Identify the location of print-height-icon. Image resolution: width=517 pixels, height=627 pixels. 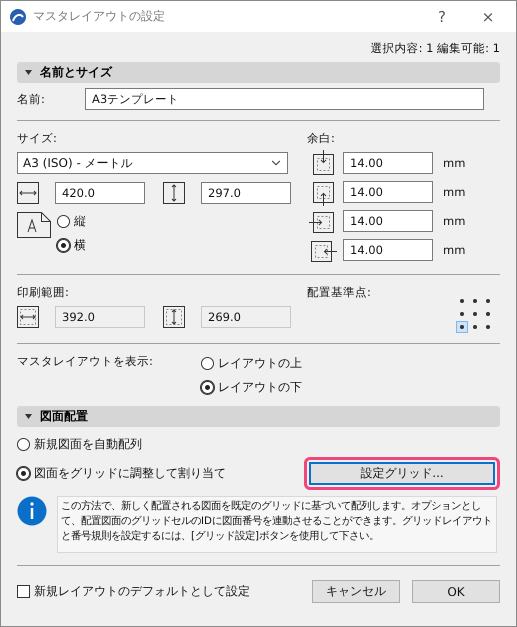
(174, 317).